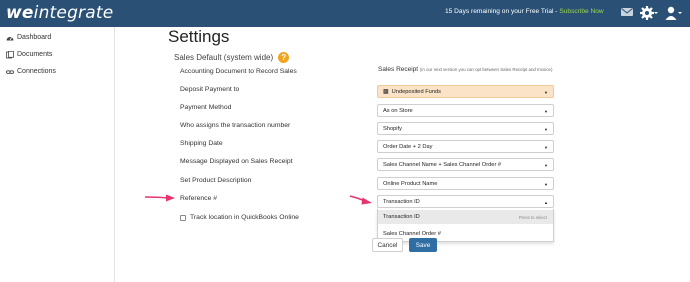  I want to click on app-logo: weintegrate, so click(59, 13).